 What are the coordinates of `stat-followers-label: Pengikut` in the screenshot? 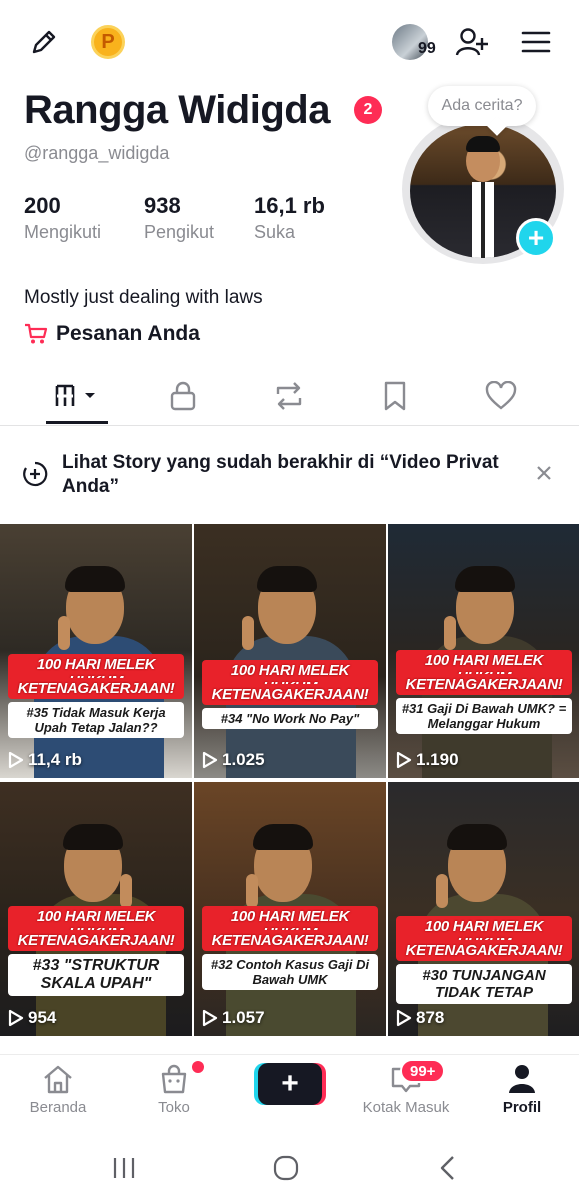 It's located at (179, 232).